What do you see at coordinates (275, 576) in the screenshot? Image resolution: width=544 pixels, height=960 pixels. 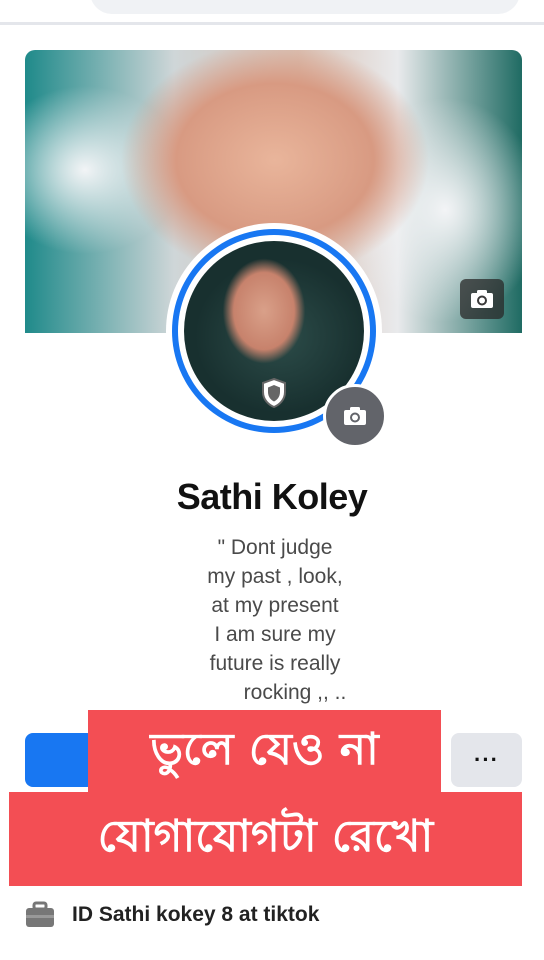 I see `bio-line: my past , look,` at bounding box center [275, 576].